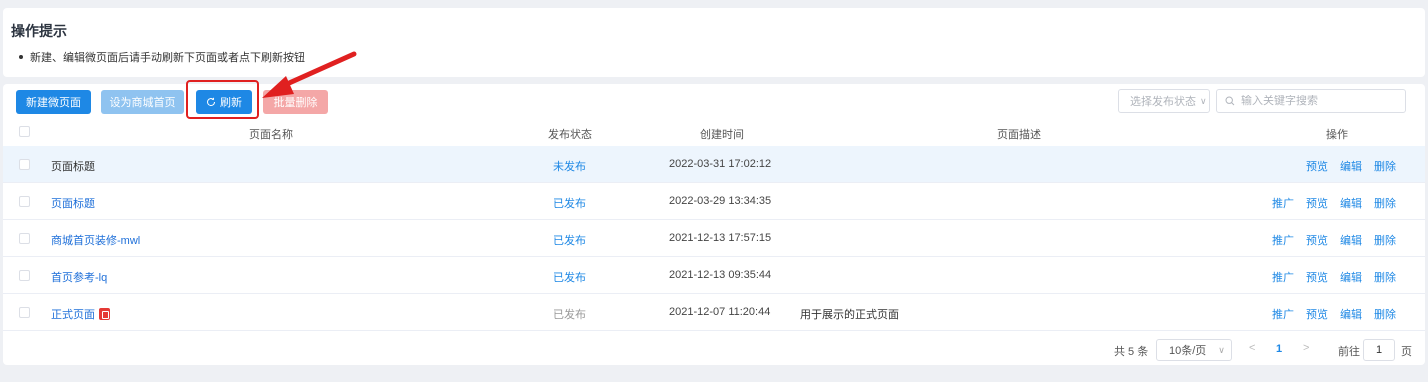  I want to click on row-name: 首页参考-lq, so click(79, 277).